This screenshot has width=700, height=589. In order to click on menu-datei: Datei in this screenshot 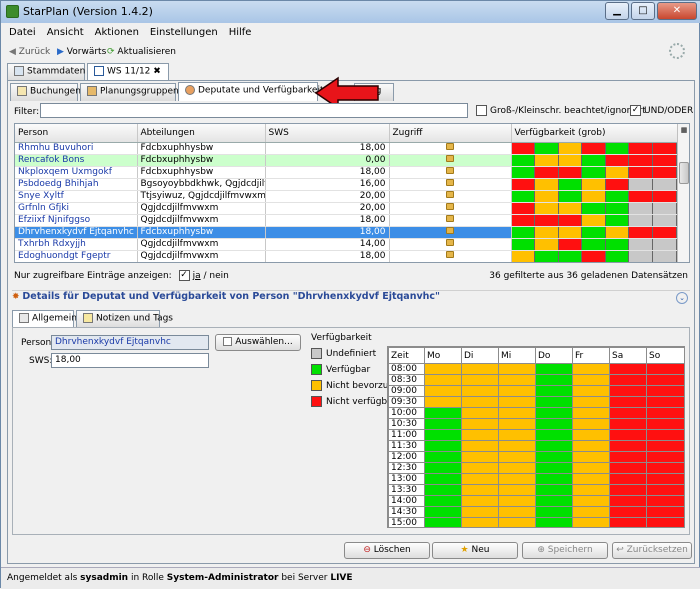, I will do `click(20, 33)`.